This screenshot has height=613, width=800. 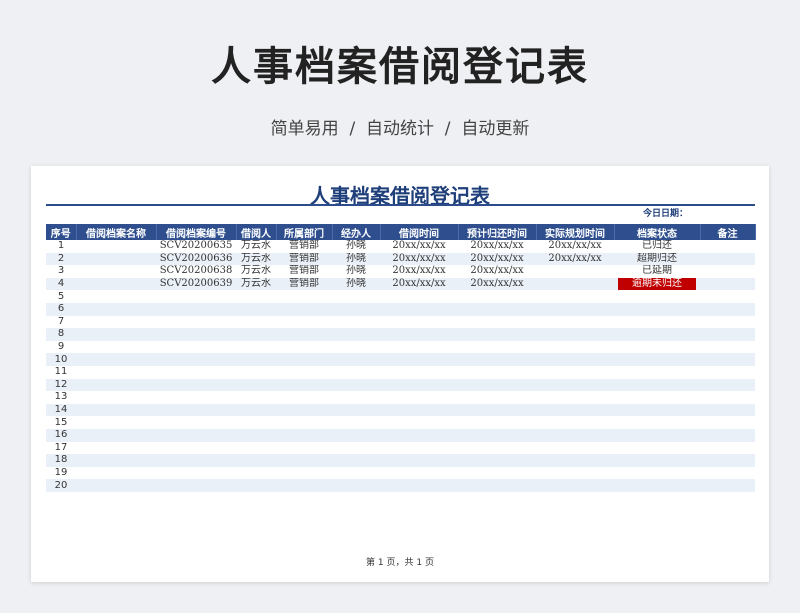 What do you see at coordinates (304, 284) in the screenshot?
I see `cell-dept: 营销部` at bounding box center [304, 284].